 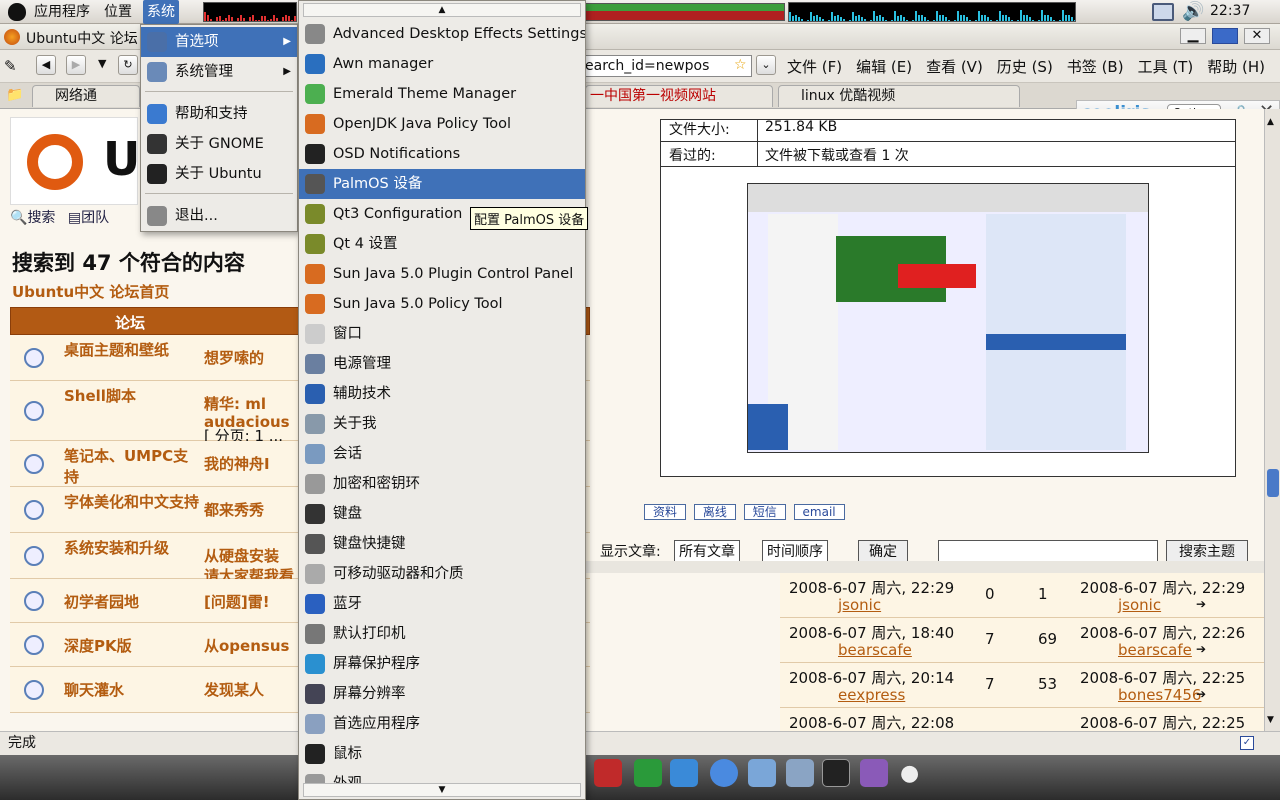 I want to click on preferences-menu-item: 键盘, so click(x=442, y=514).